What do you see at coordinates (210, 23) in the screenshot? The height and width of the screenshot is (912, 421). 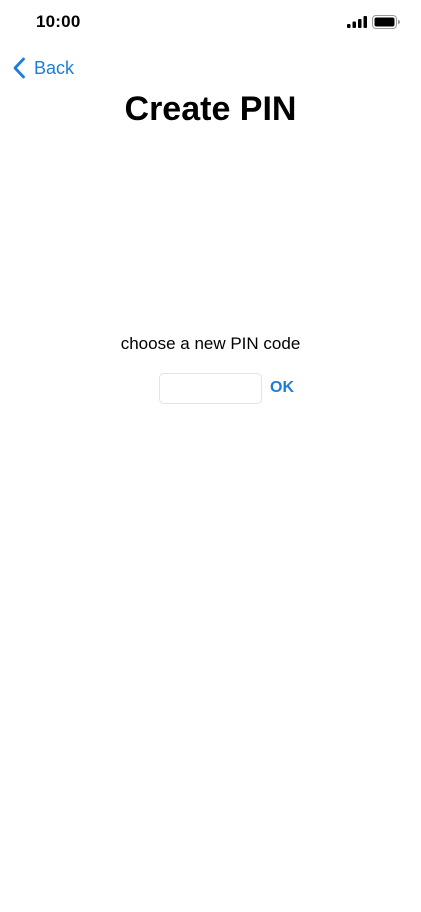 I see `status-bar: 10:00` at bounding box center [210, 23].